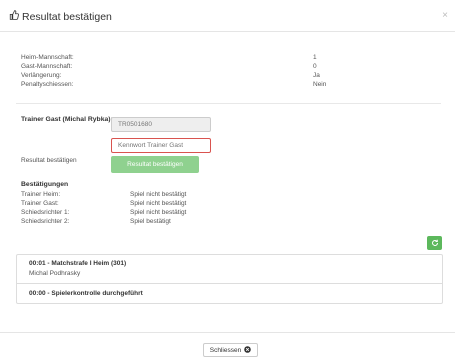 This screenshot has height=358, width=455. Describe the element at coordinates (228, 103) in the screenshot. I see `divider` at that location.